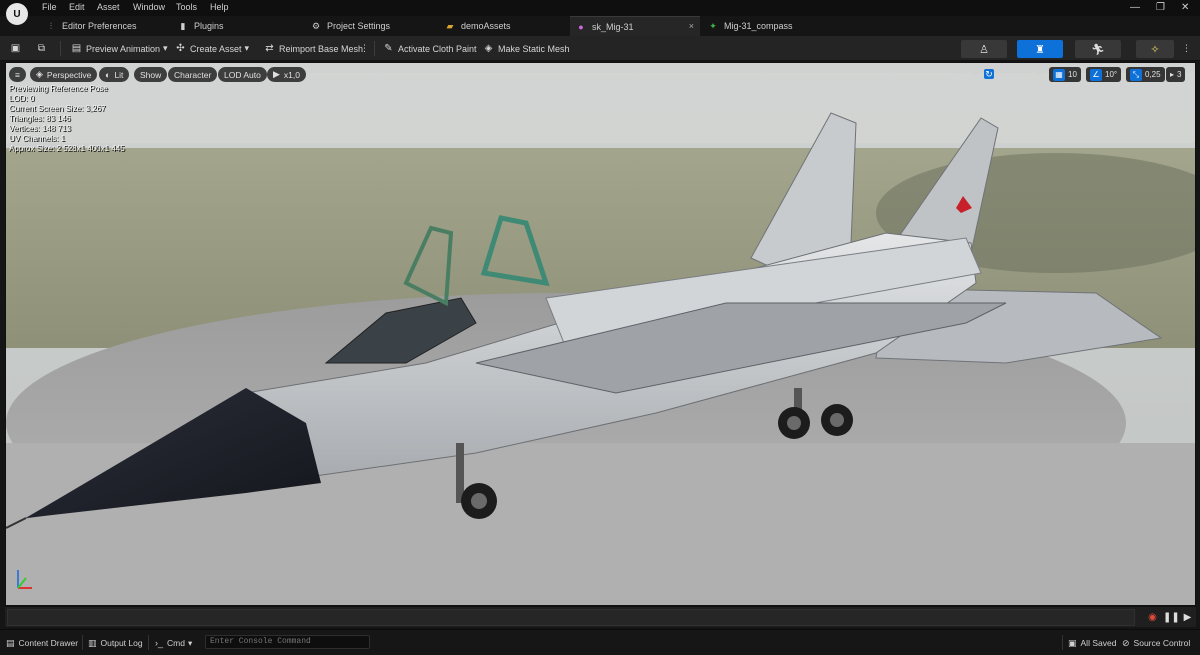 This screenshot has width=1200, height=655. I want to click on terminal-icon: ›_, so click(159, 643).